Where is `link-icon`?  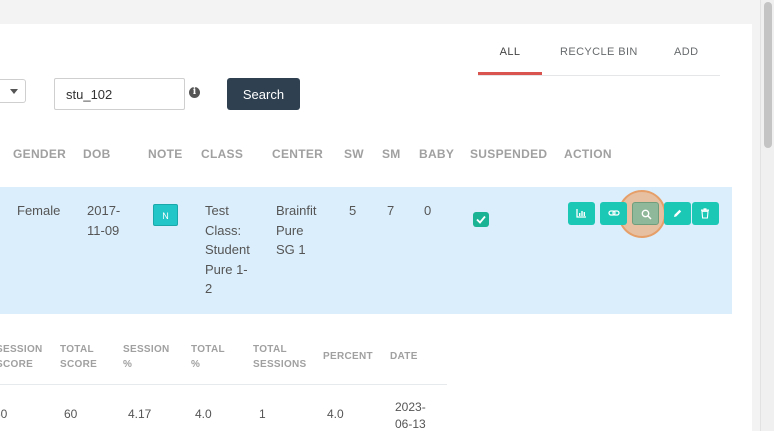
link-icon is located at coordinates (614, 213).